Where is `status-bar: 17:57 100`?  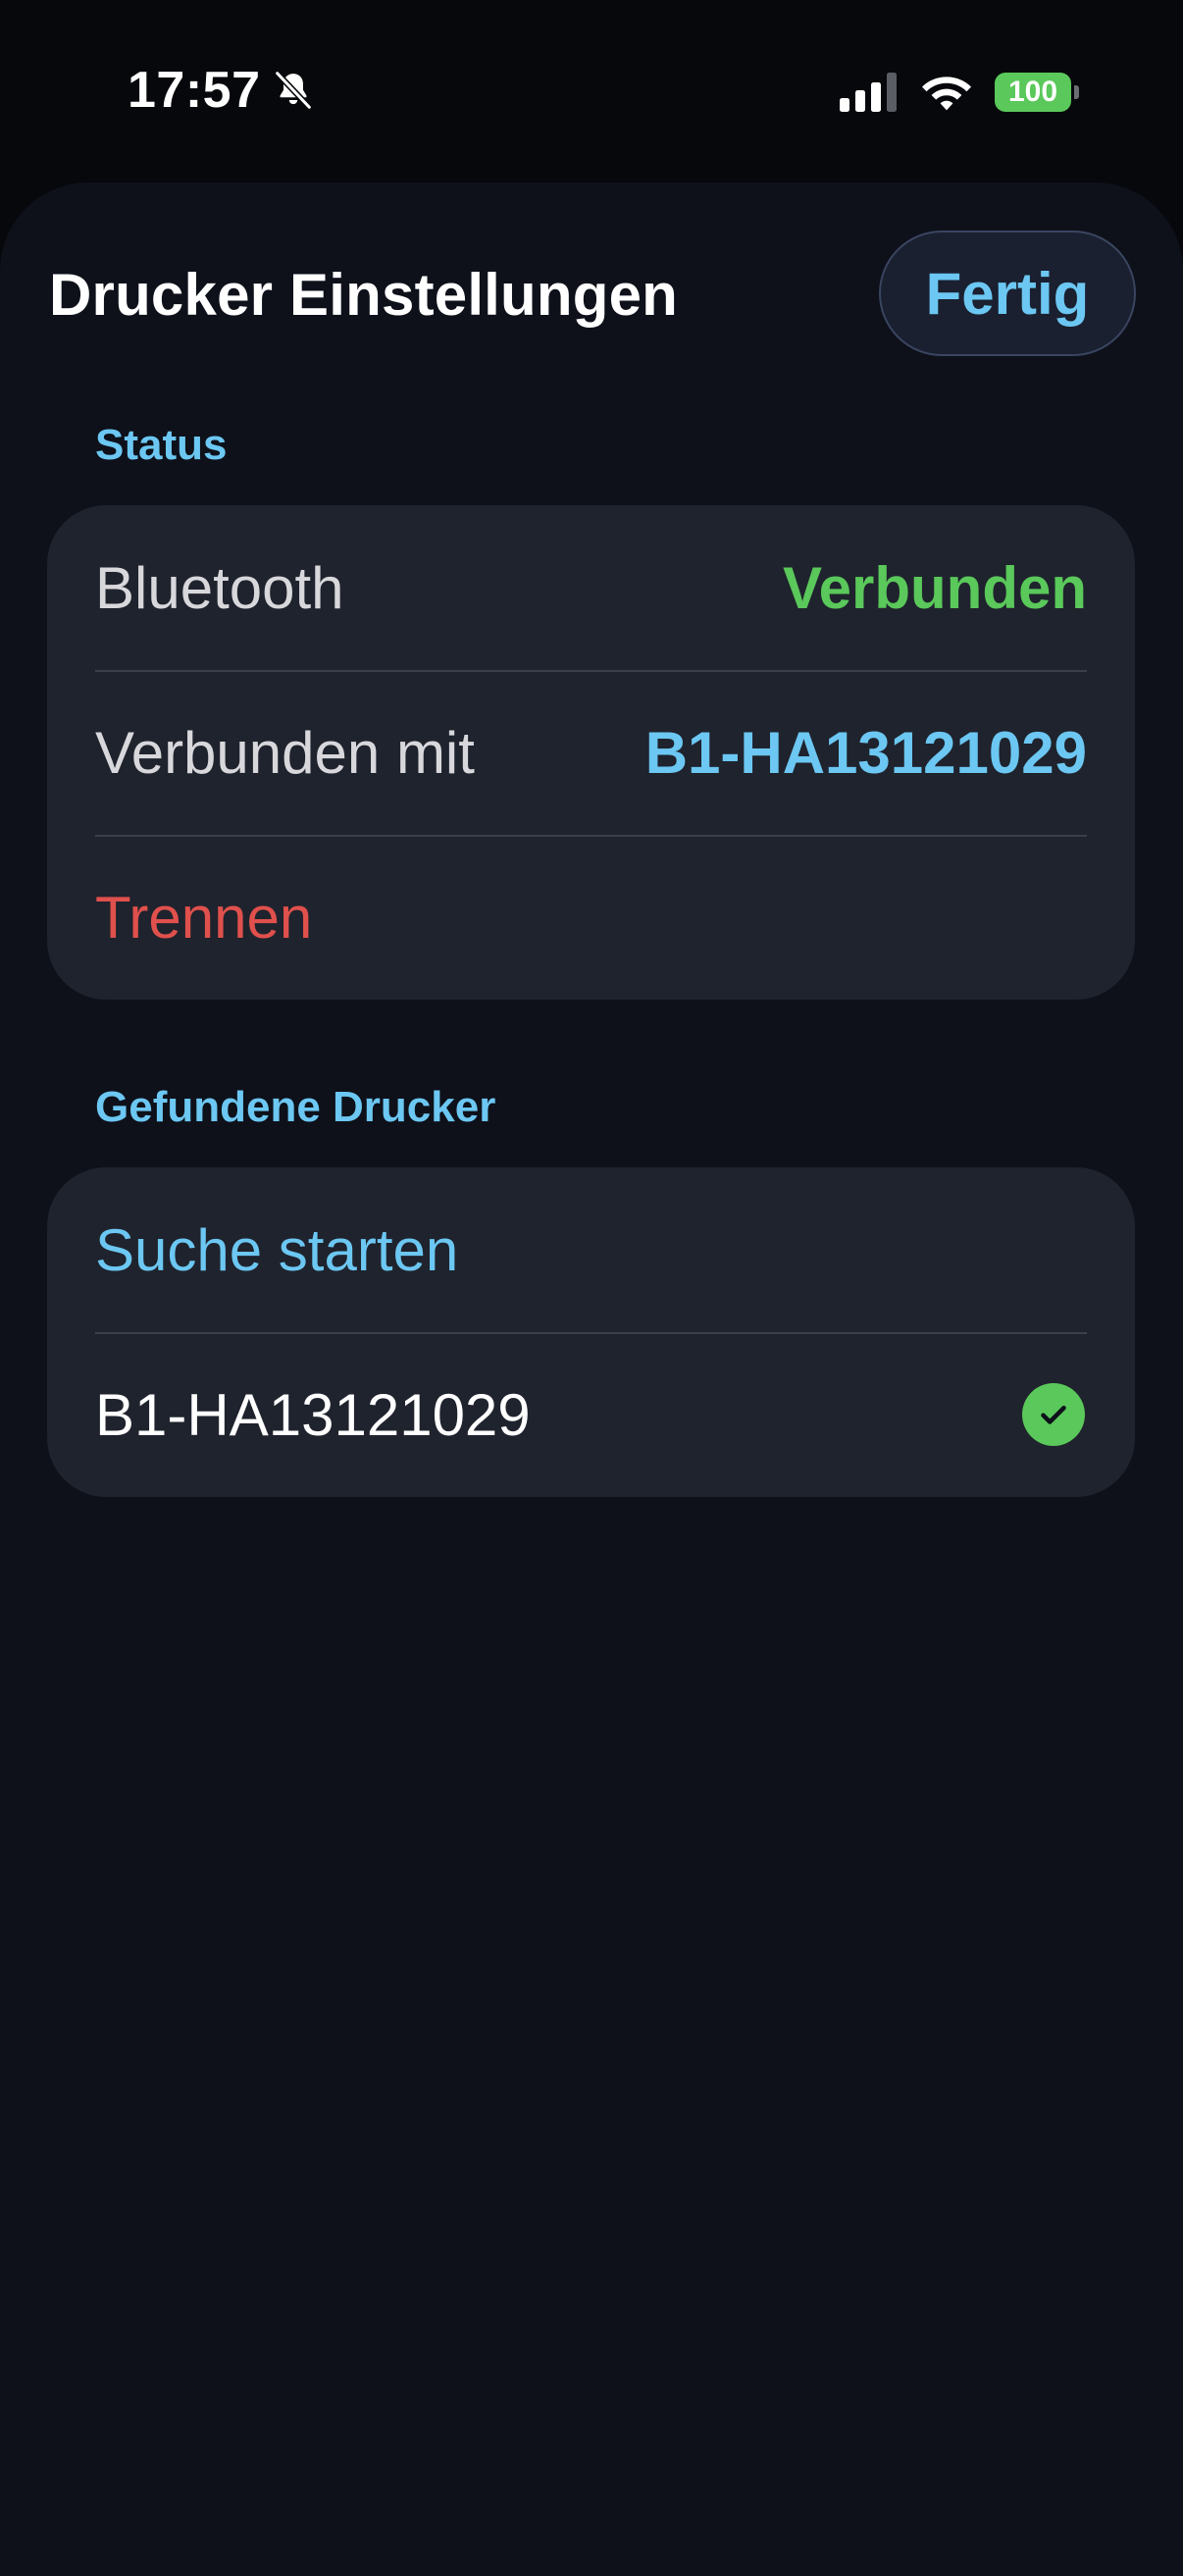
status-bar: 17:57 100 is located at coordinates (591, 93).